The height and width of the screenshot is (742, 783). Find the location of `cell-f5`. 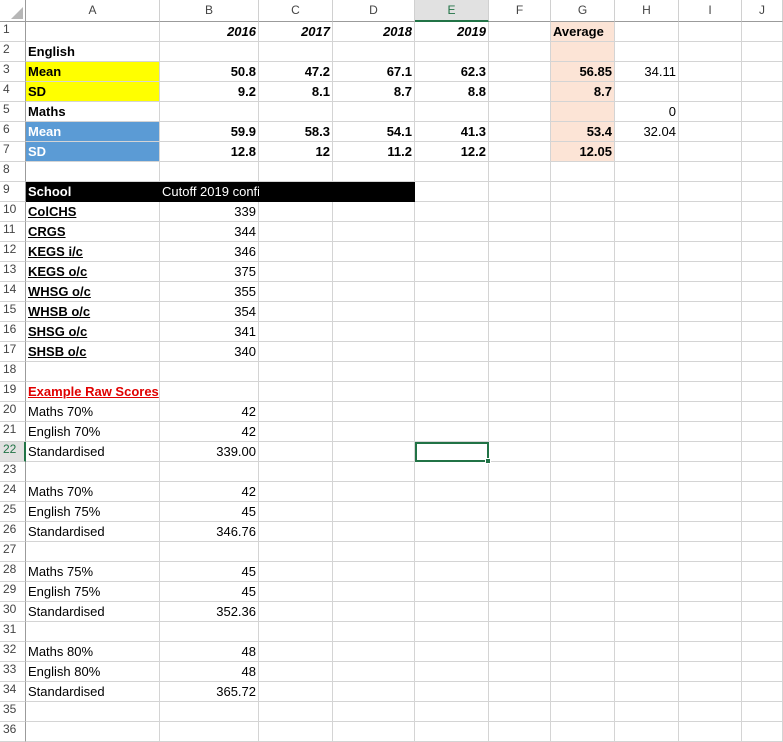

cell-f5 is located at coordinates (520, 112).